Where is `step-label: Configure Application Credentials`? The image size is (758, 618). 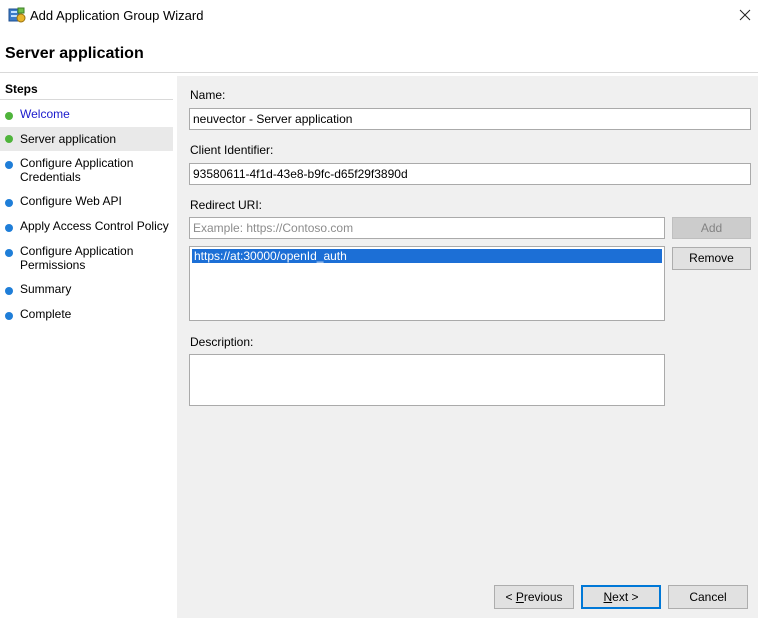 step-label: Configure Application Credentials is located at coordinates (77, 170).